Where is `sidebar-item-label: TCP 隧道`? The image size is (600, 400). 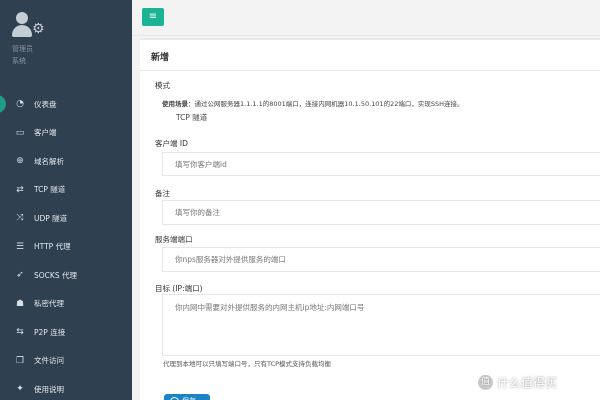 sidebar-item-label: TCP 隧道 is located at coordinates (50, 190).